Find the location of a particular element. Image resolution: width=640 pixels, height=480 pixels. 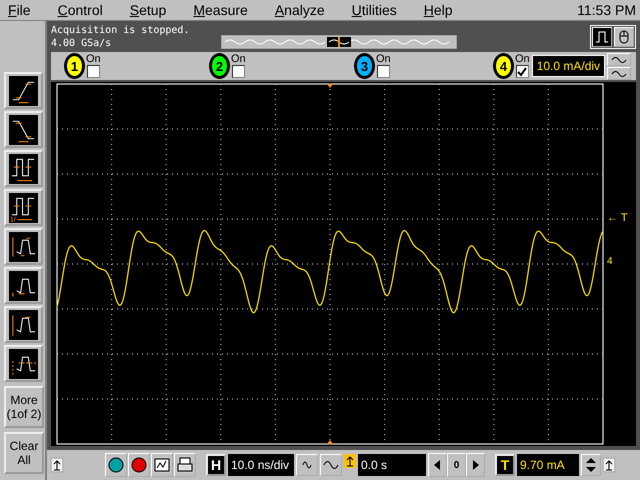

print-icon is located at coordinates (185, 465).